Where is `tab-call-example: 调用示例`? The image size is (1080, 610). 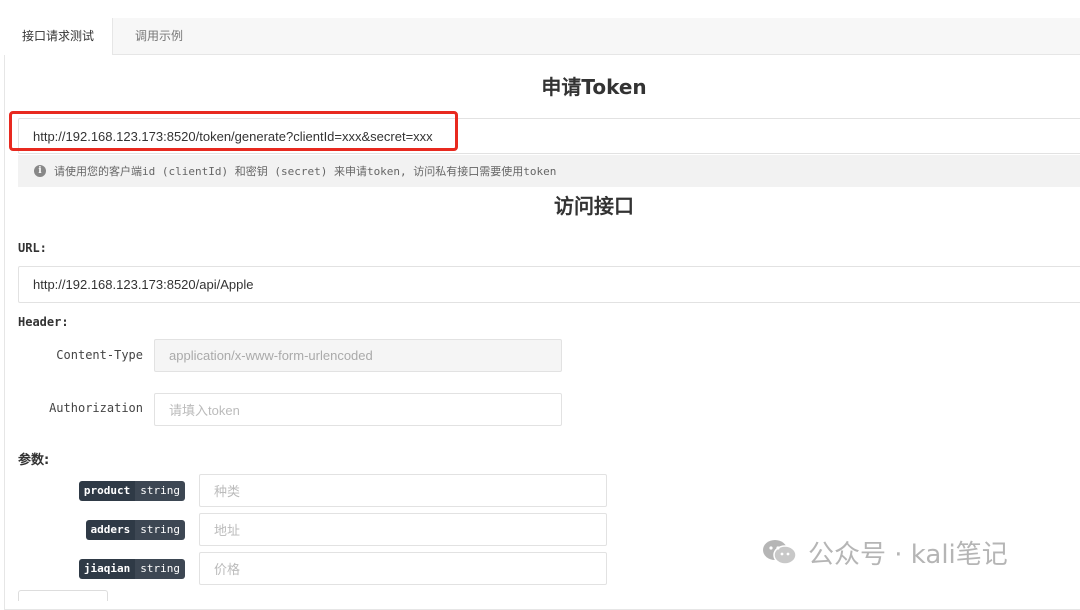 tab-call-example: 调用示例 is located at coordinates (159, 36).